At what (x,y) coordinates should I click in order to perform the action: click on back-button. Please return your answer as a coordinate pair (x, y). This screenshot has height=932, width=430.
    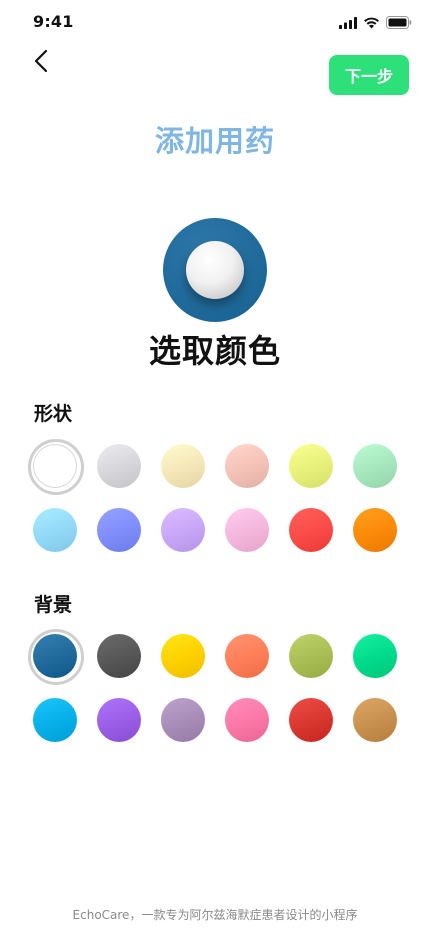
    Looking at the image, I should click on (41, 63).